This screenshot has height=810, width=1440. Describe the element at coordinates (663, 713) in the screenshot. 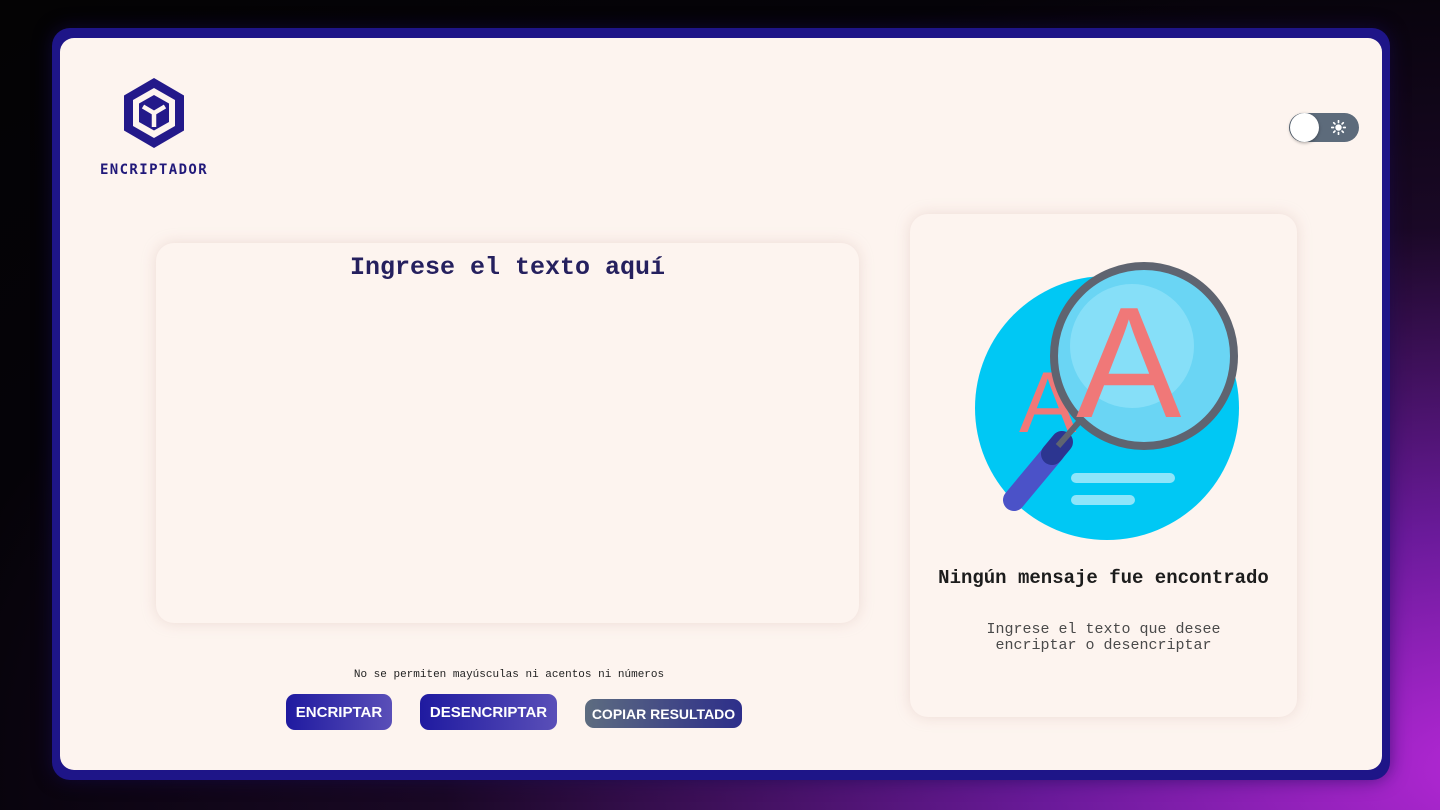

I see `copy-result-button: COPIAR RESULTADO` at that location.